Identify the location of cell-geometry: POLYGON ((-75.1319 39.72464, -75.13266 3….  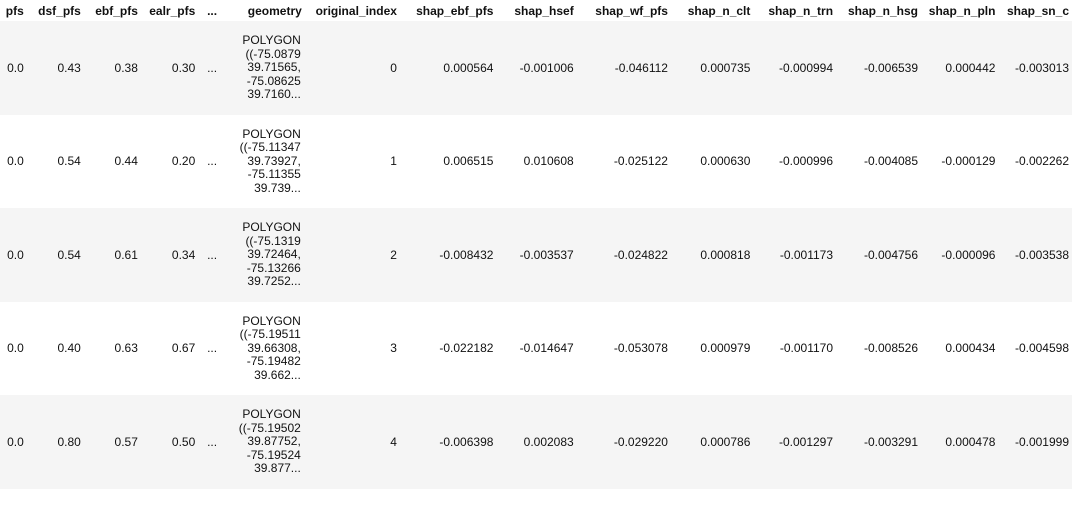
(265, 255).